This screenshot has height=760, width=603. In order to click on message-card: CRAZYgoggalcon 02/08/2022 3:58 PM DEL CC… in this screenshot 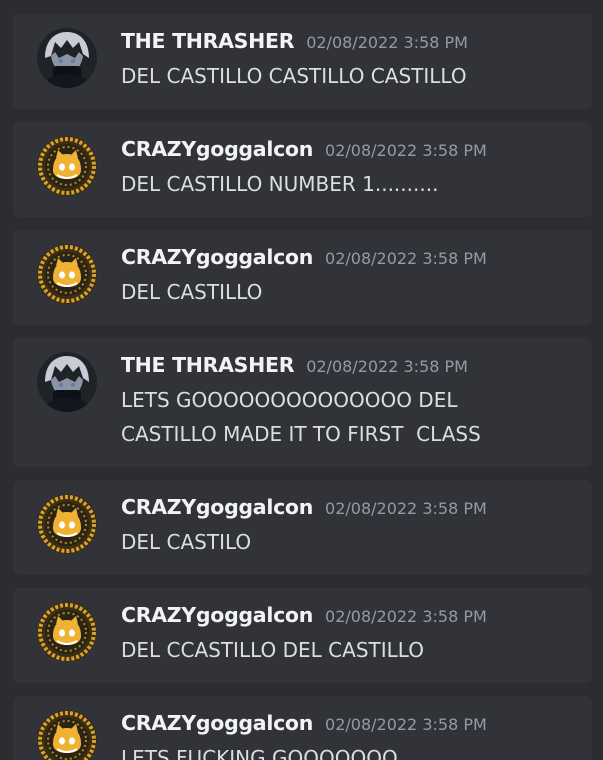, I will do `click(302, 635)`.